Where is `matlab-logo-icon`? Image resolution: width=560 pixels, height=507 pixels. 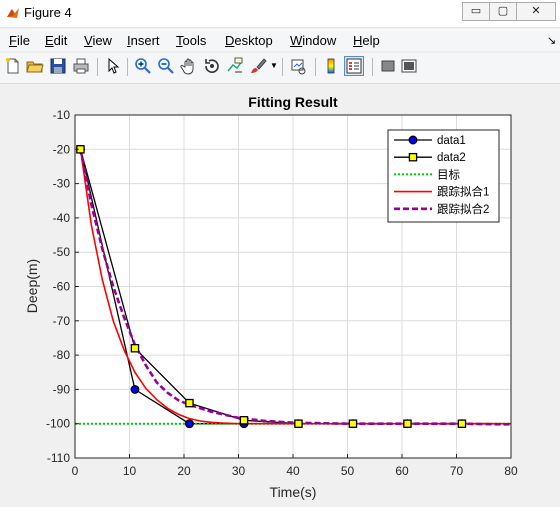 matlab-logo-icon is located at coordinates (13, 13).